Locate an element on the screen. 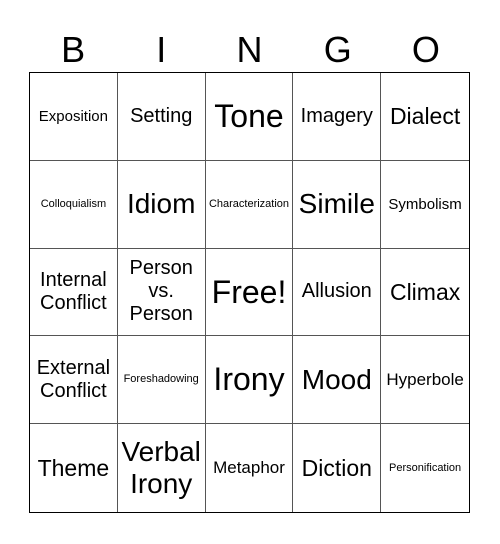 The width and height of the screenshot is (500, 544). bingo-cell: Idiom is located at coordinates (161, 204).